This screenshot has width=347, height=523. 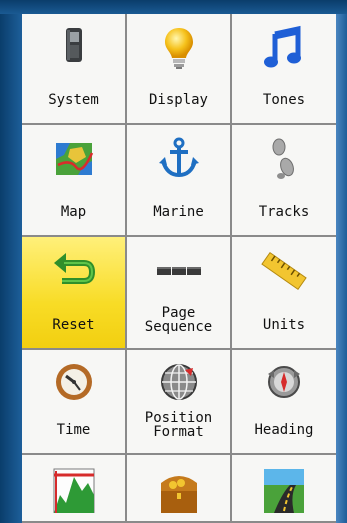 I want to click on system-label: System, so click(x=73, y=100).